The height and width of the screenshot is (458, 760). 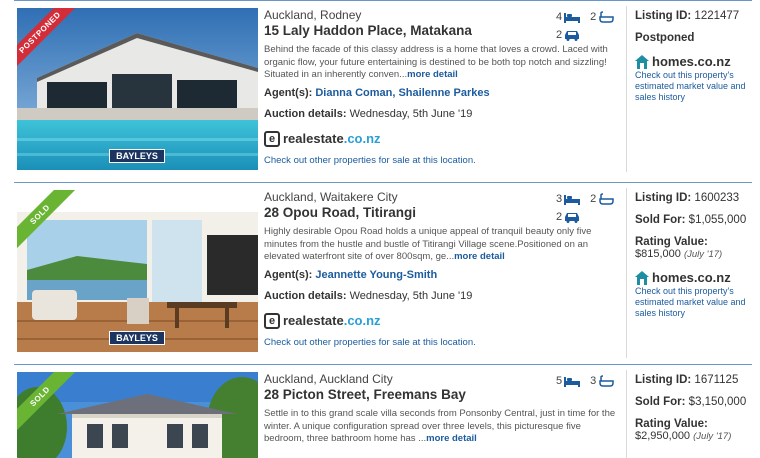 I want to click on interior-room-image, so click(x=137, y=271).